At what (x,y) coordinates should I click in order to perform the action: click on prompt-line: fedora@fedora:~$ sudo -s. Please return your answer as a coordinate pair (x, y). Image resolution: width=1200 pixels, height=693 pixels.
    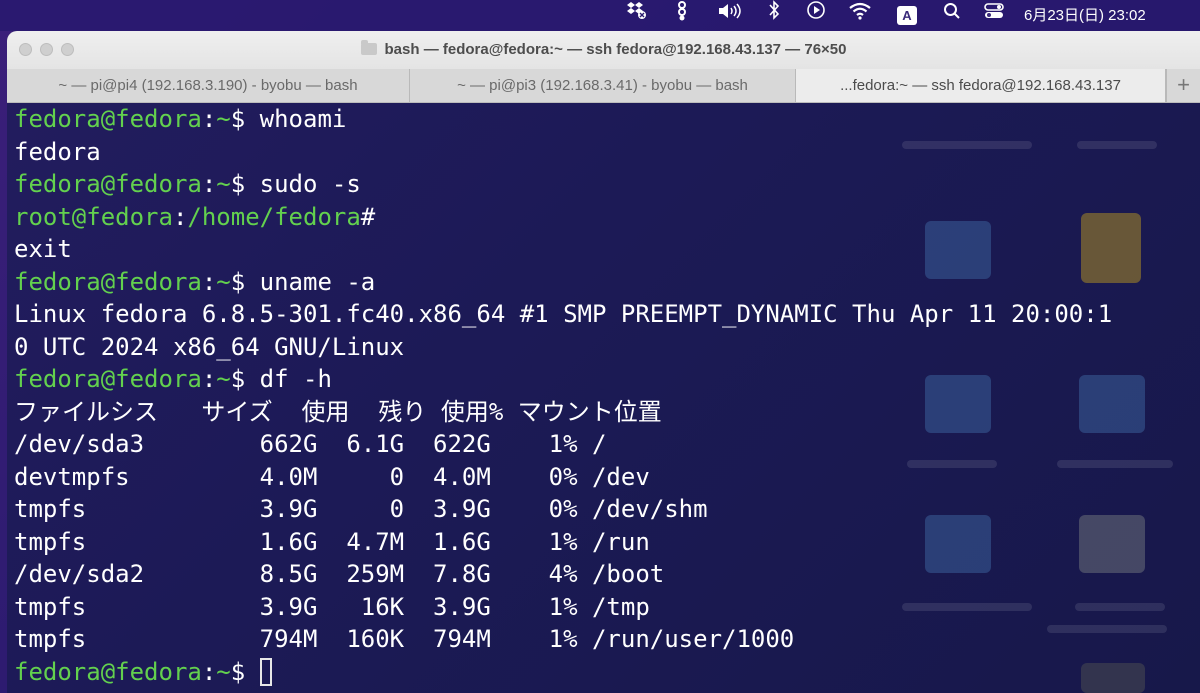
    Looking at the image, I should click on (563, 184).